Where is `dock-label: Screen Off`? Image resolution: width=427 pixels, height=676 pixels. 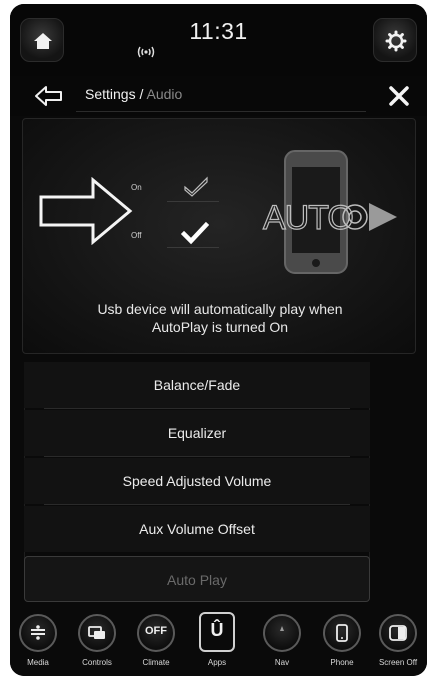
dock-label: Screen Off is located at coordinates (398, 662).